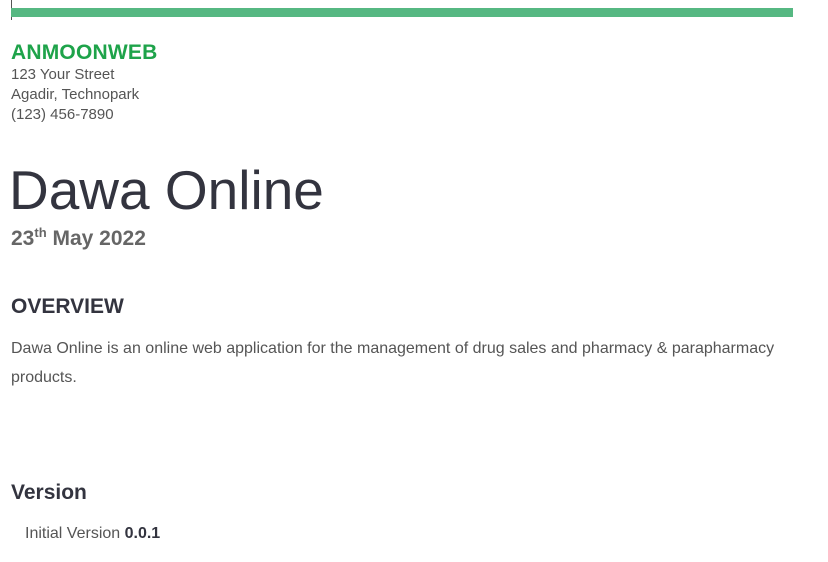 The image size is (828, 562). Describe the element at coordinates (49, 492) in the screenshot. I see `version-heading: Version` at that location.